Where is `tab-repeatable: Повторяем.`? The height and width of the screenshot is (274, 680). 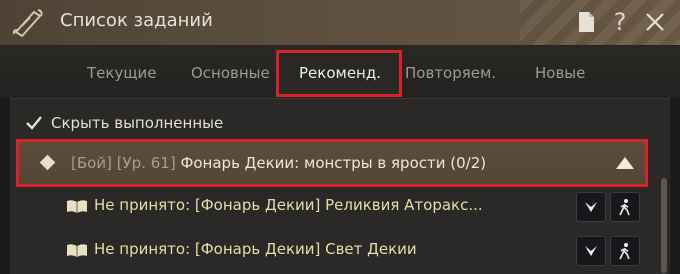
tab-repeatable: Повторяем. is located at coordinates (450, 73).